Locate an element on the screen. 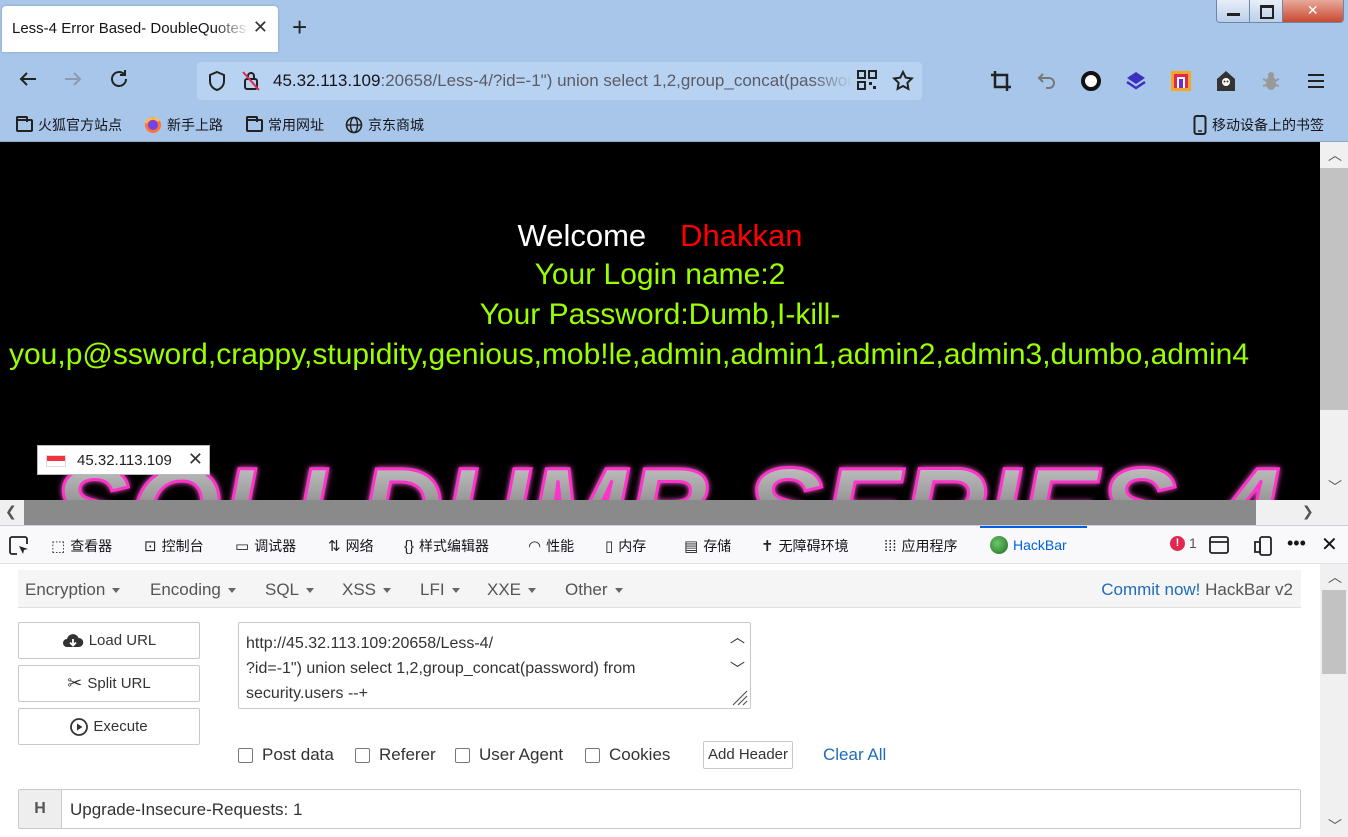  element-picker-icon is located at coordinates (19, 546).